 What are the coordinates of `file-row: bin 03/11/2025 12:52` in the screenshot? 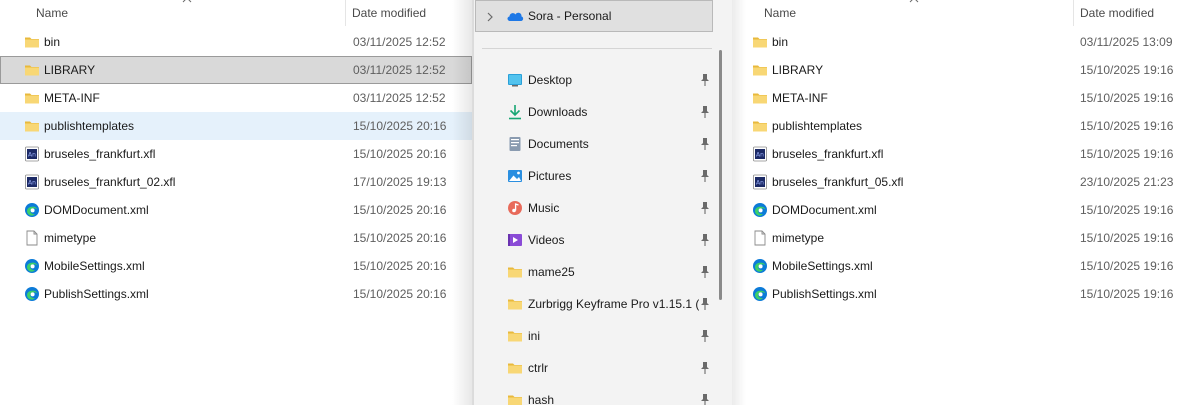 It's located at (236, 42).